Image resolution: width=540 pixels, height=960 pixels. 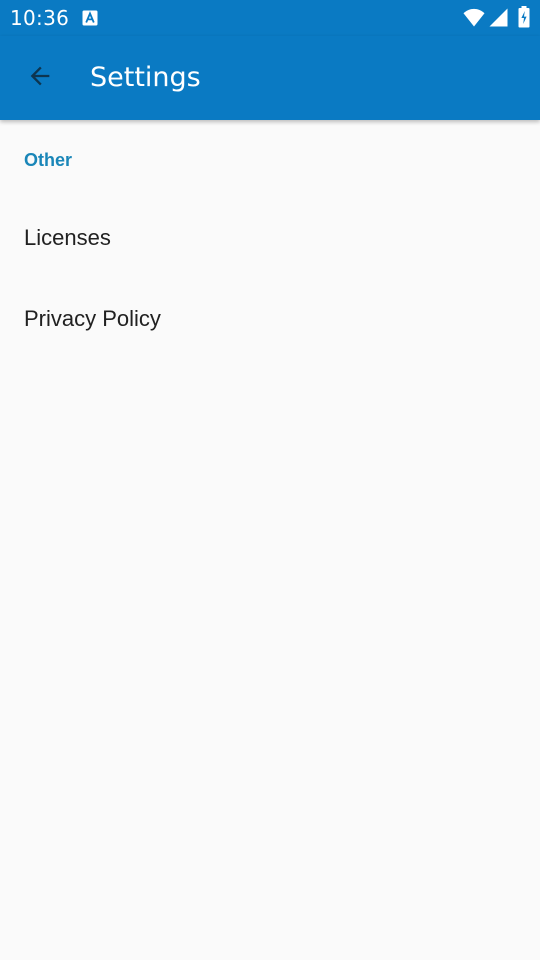 I want to click on preference-label: Licenses, so click(x=67, y=237).